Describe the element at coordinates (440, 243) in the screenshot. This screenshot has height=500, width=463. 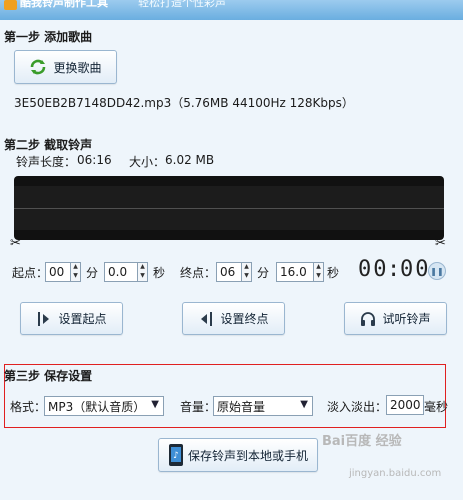
I see `end-marker-icon: ✂` at that location.